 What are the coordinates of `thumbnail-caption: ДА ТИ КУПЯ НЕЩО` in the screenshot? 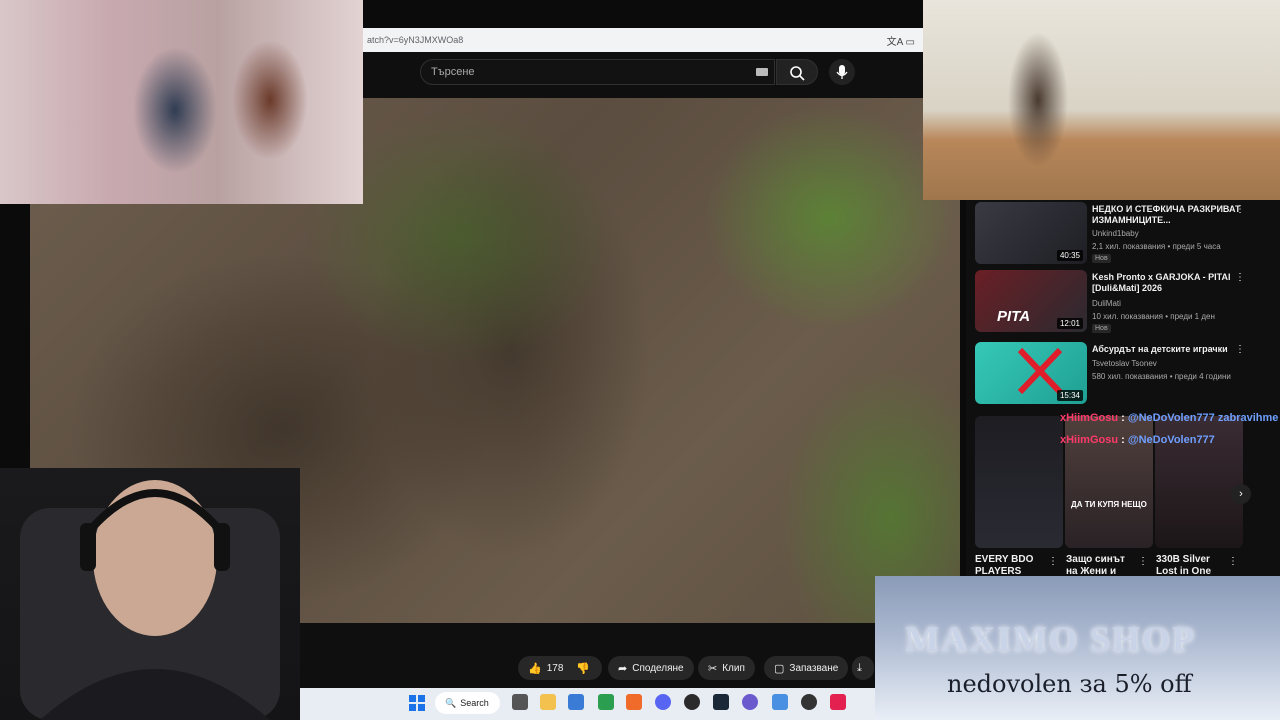 It's located at (1109, 504).